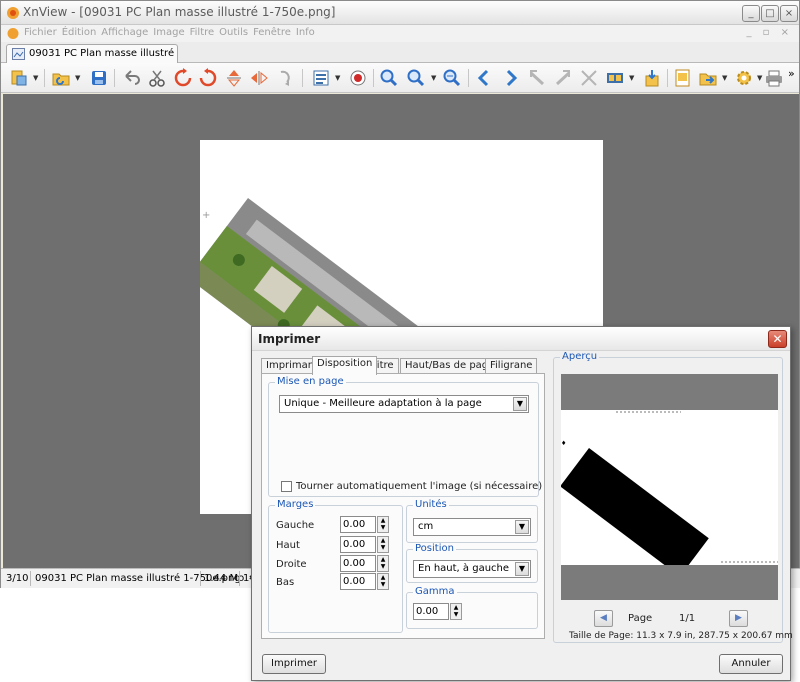 The width and height of the screenshot is (800, 682). I want to click on auto-rotate-checkbox, so click(286, 486).